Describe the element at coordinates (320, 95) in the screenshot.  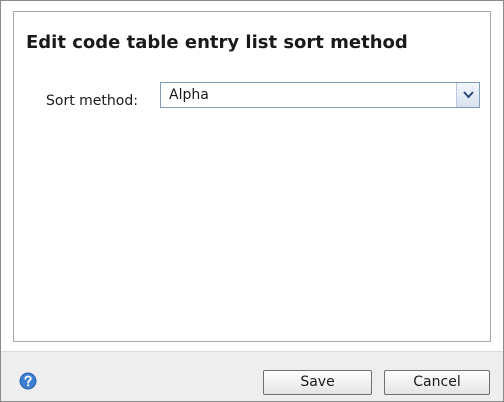
I see `sort-method-select: Alpha` at that location.